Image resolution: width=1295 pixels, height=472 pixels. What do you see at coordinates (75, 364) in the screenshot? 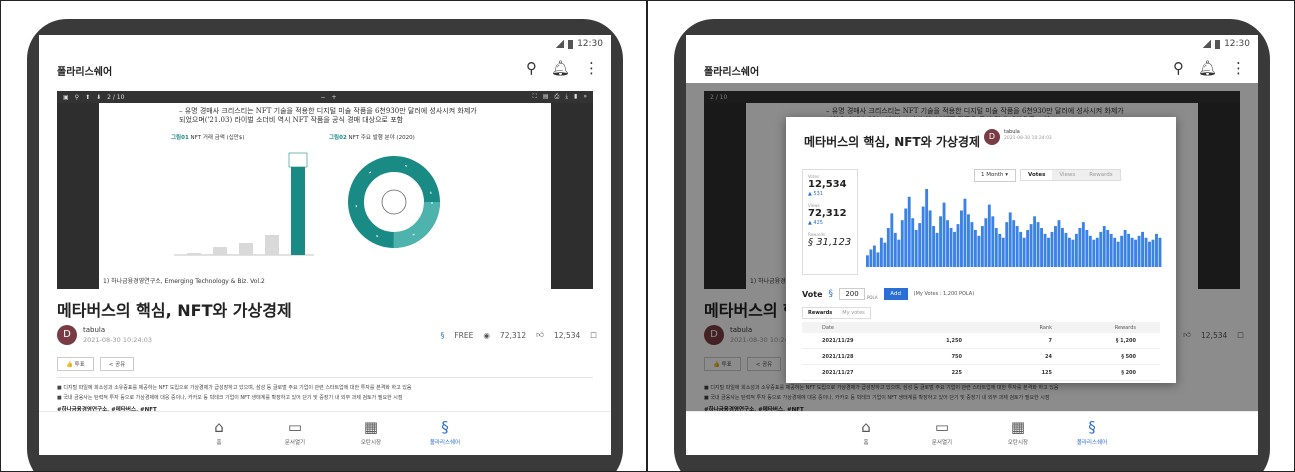
I see `vote-button: 👍 투표` at bounding box center [75, 364].